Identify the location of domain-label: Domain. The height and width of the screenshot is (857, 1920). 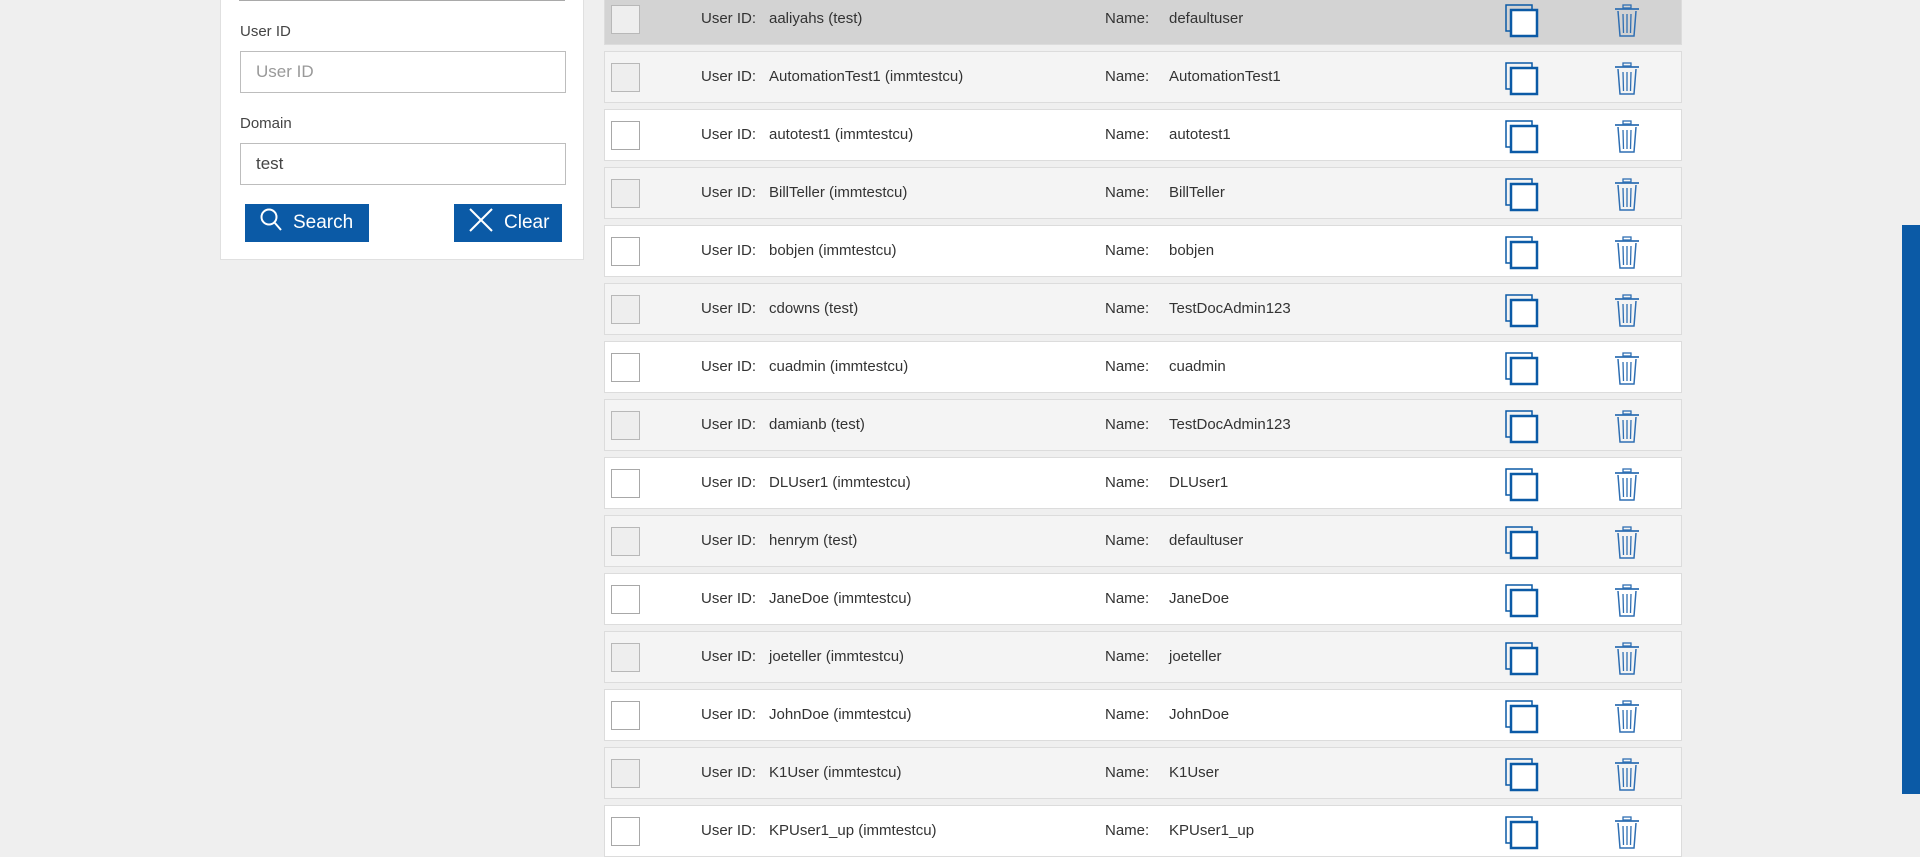
(266, 123).